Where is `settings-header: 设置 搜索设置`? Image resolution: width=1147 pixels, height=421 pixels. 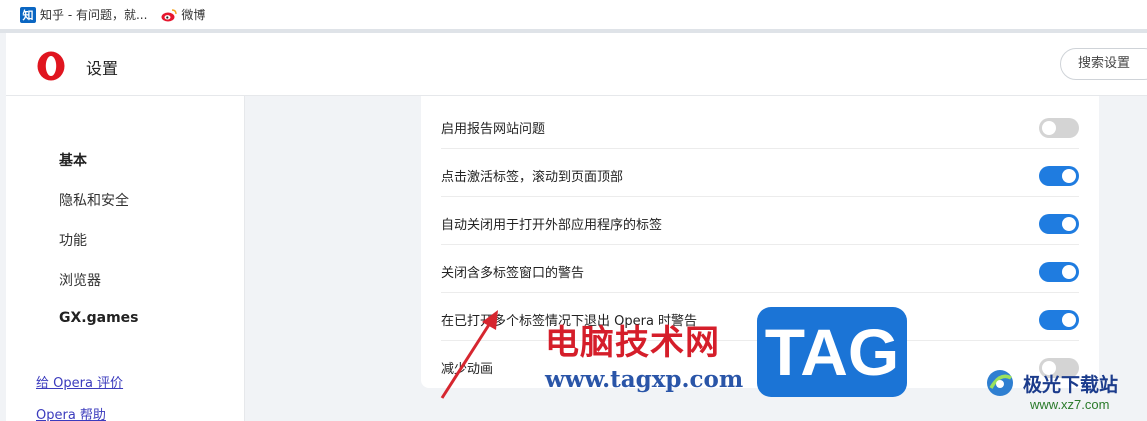 settings-header: 设置 搜索设置 is located at coordinates (576, 64).